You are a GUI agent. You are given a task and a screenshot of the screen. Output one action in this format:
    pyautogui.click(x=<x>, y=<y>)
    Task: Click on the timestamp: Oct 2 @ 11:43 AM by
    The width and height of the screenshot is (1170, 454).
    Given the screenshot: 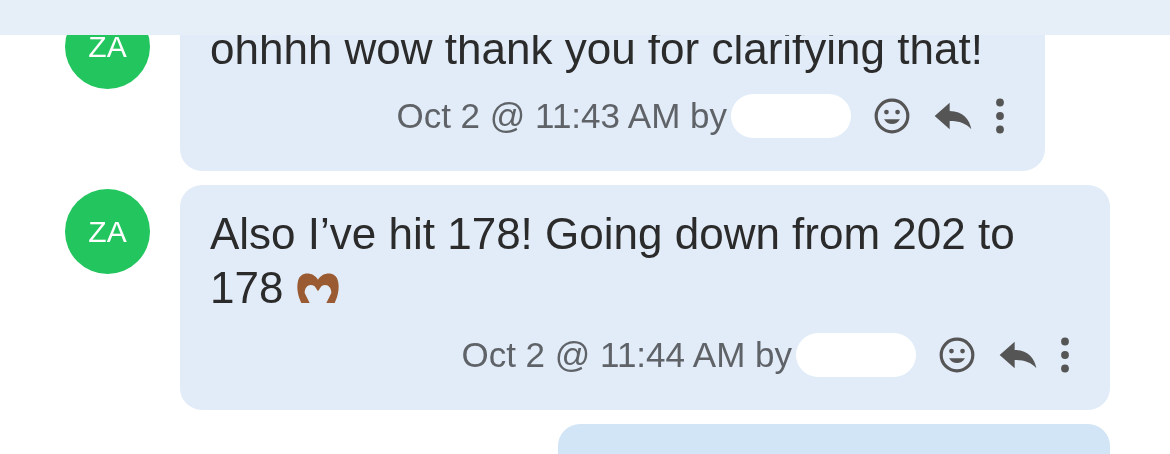 What is the action you would take?
    pyautogui.click(x=561, y=115)
    